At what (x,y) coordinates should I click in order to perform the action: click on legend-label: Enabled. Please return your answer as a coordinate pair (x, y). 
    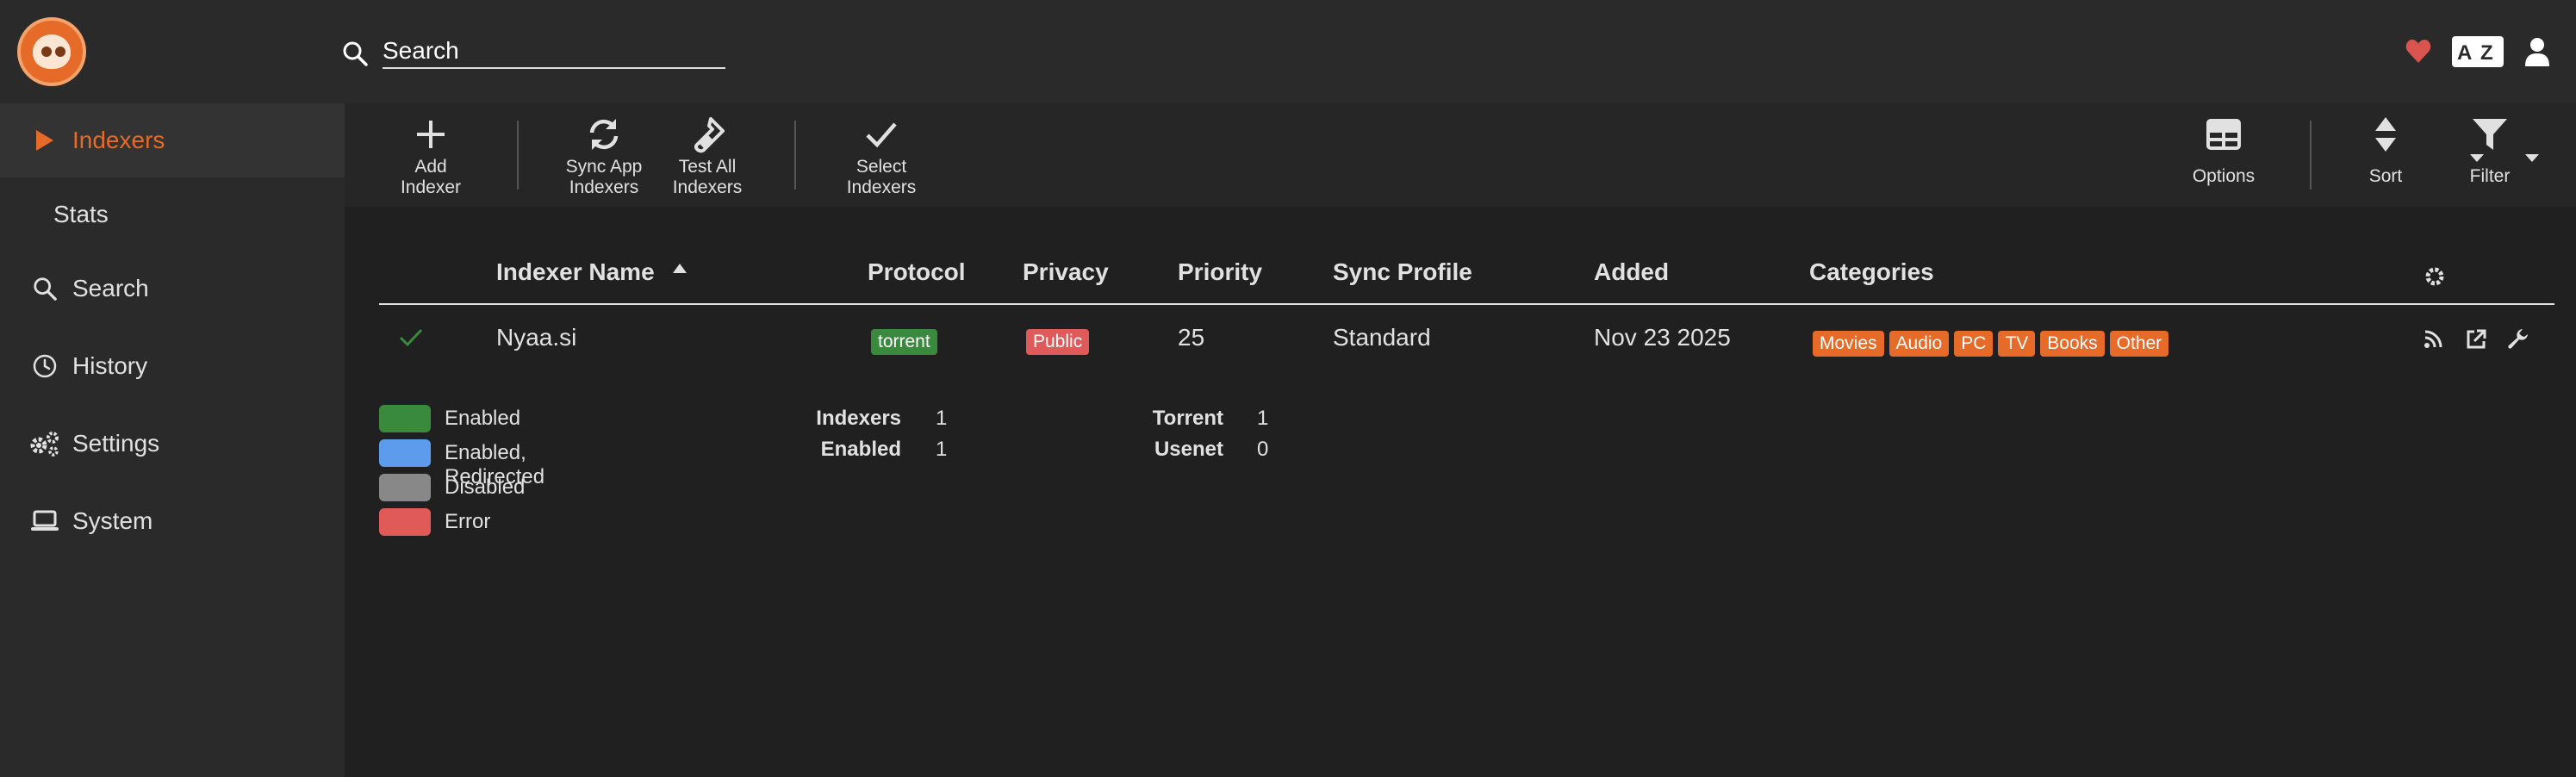
    Looking at the image, I should click on (483, 418).